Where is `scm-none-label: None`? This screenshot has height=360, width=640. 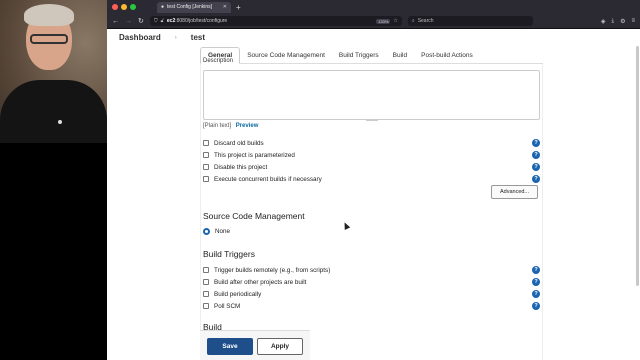
scm-none-label: None is located at coordinates (223, 231).